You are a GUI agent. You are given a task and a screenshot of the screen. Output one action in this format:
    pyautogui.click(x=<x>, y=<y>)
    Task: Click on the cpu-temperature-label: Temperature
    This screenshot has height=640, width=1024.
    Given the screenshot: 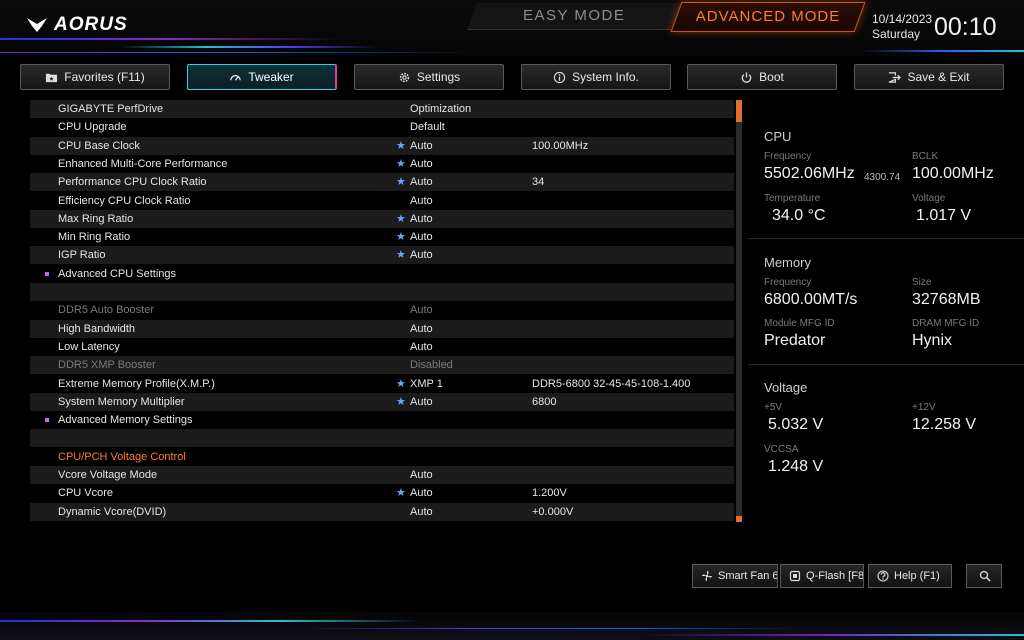 What is the action you would take?
    pyautogui.click(x=792, y=198)
    